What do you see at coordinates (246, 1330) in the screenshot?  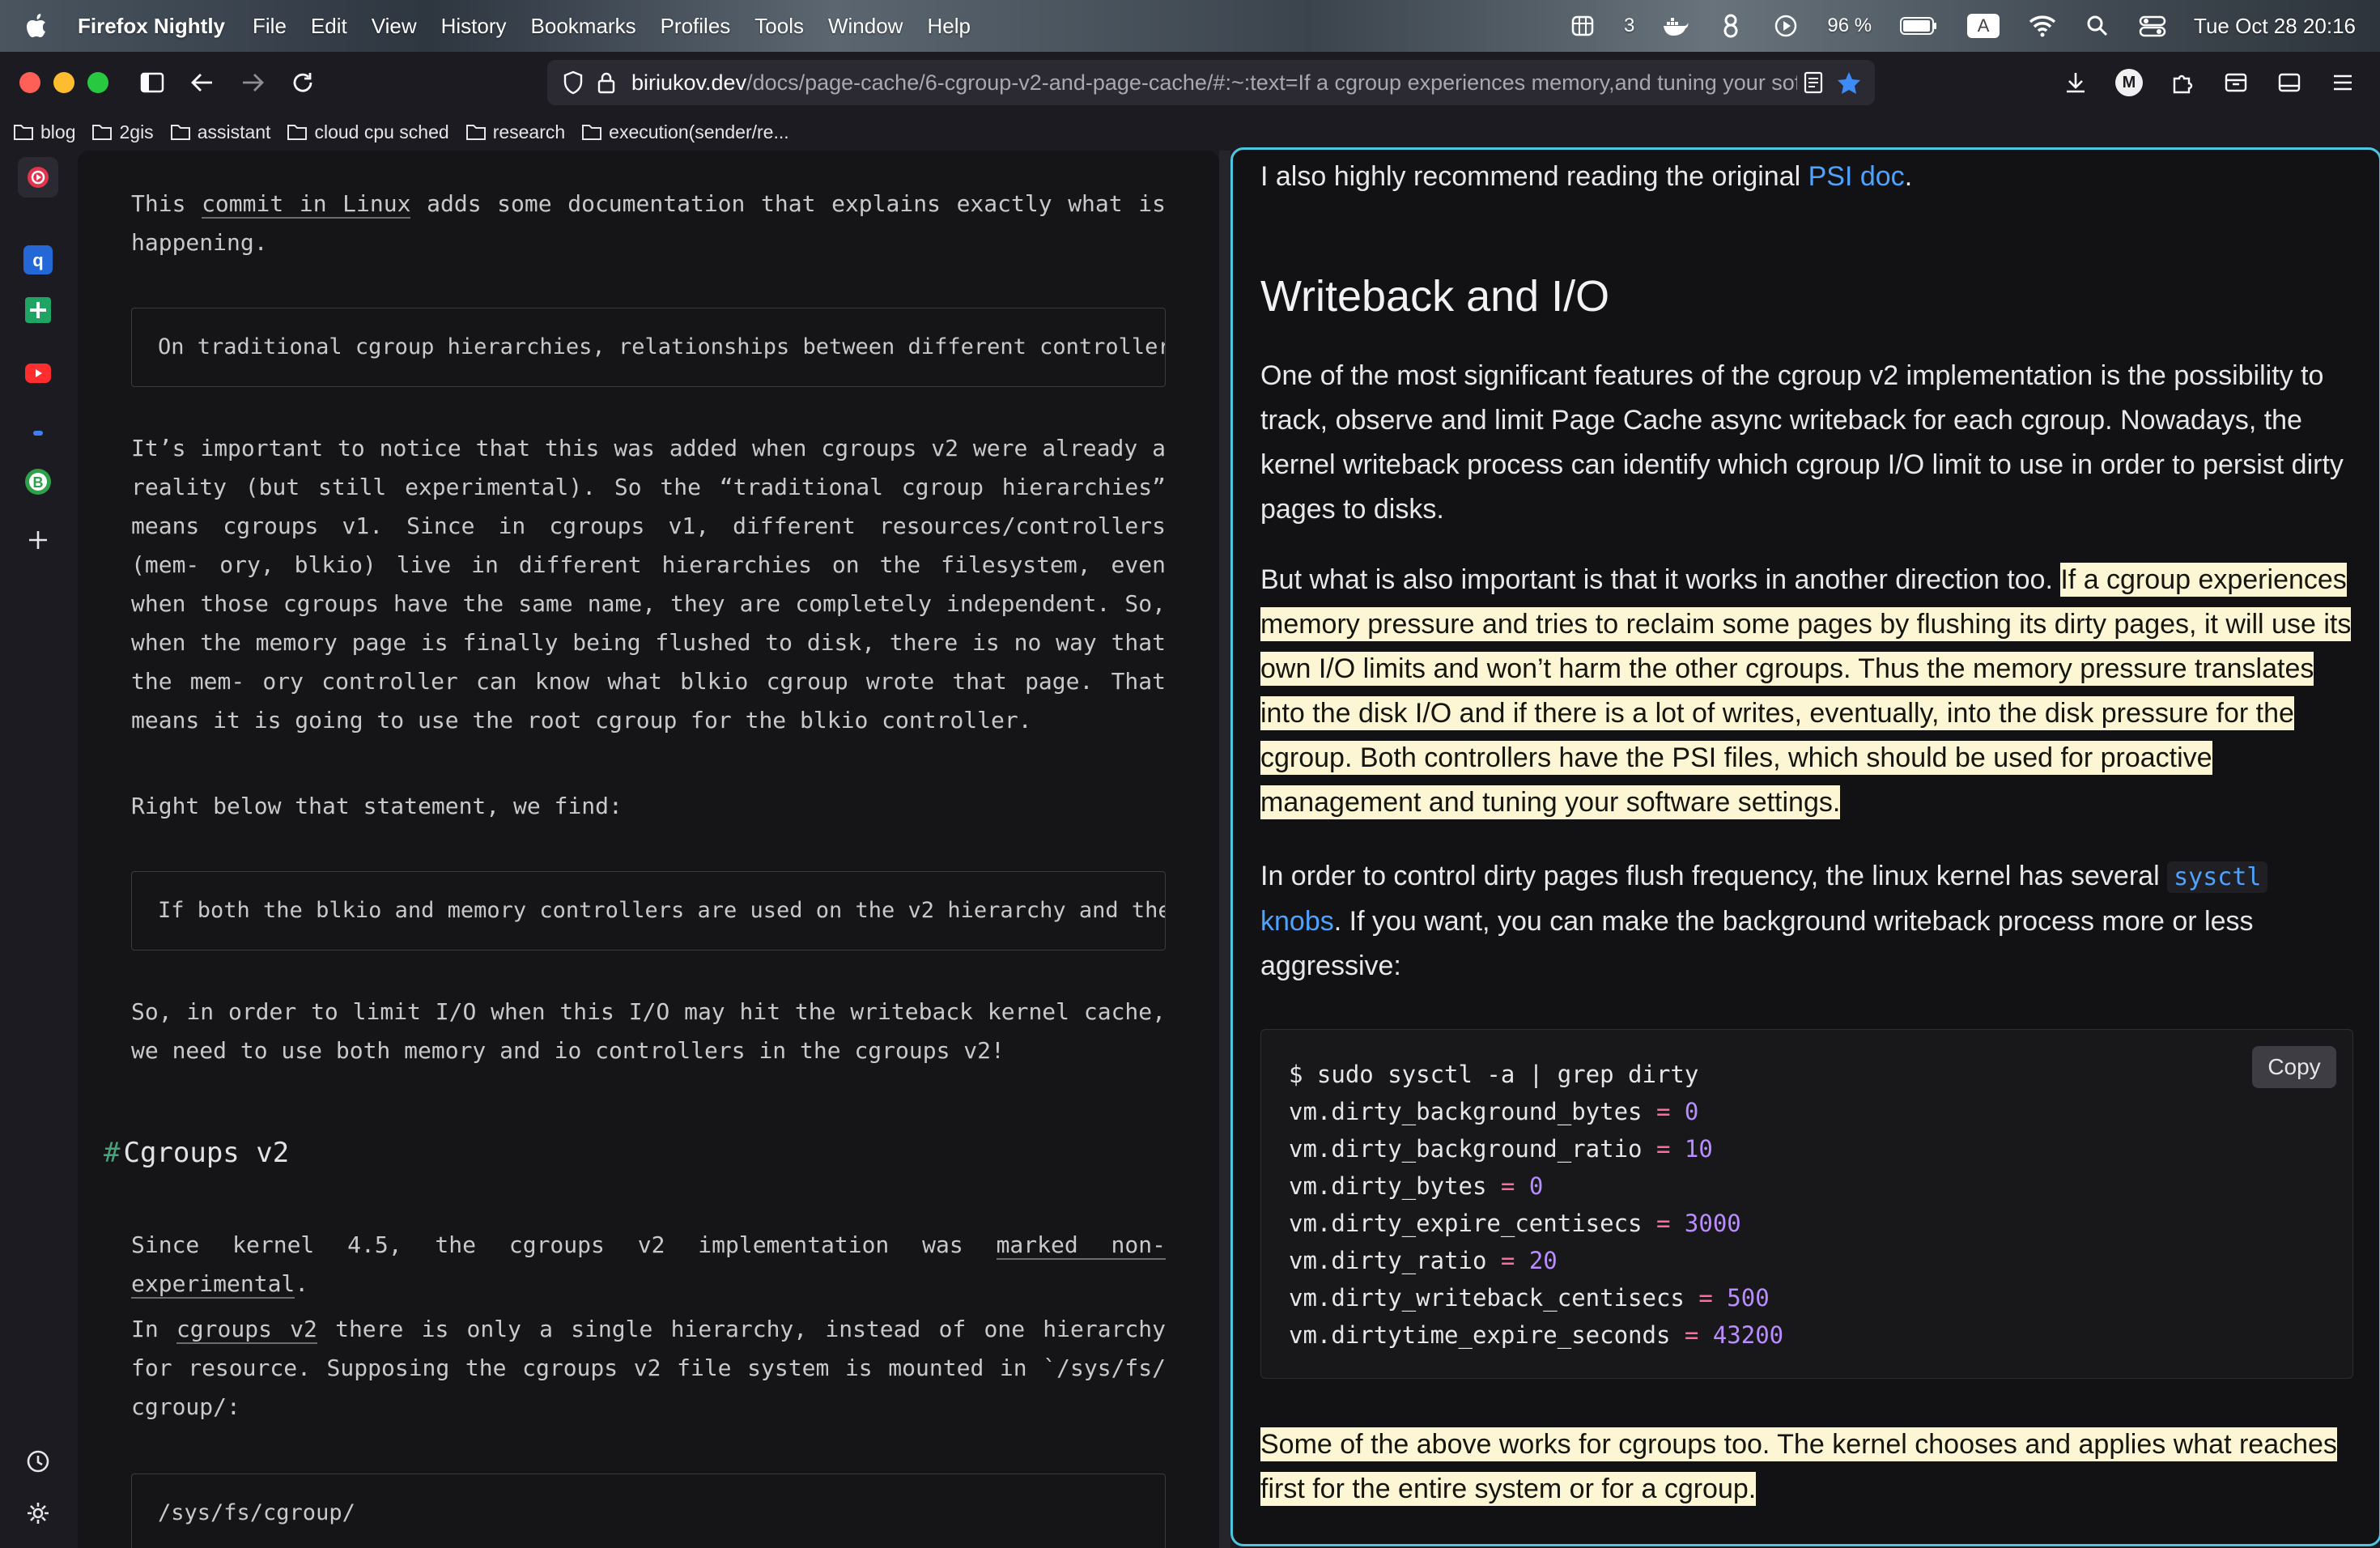 I see `cgroups-v2-link: cgroups v2` at bounding box center [246, 1330].